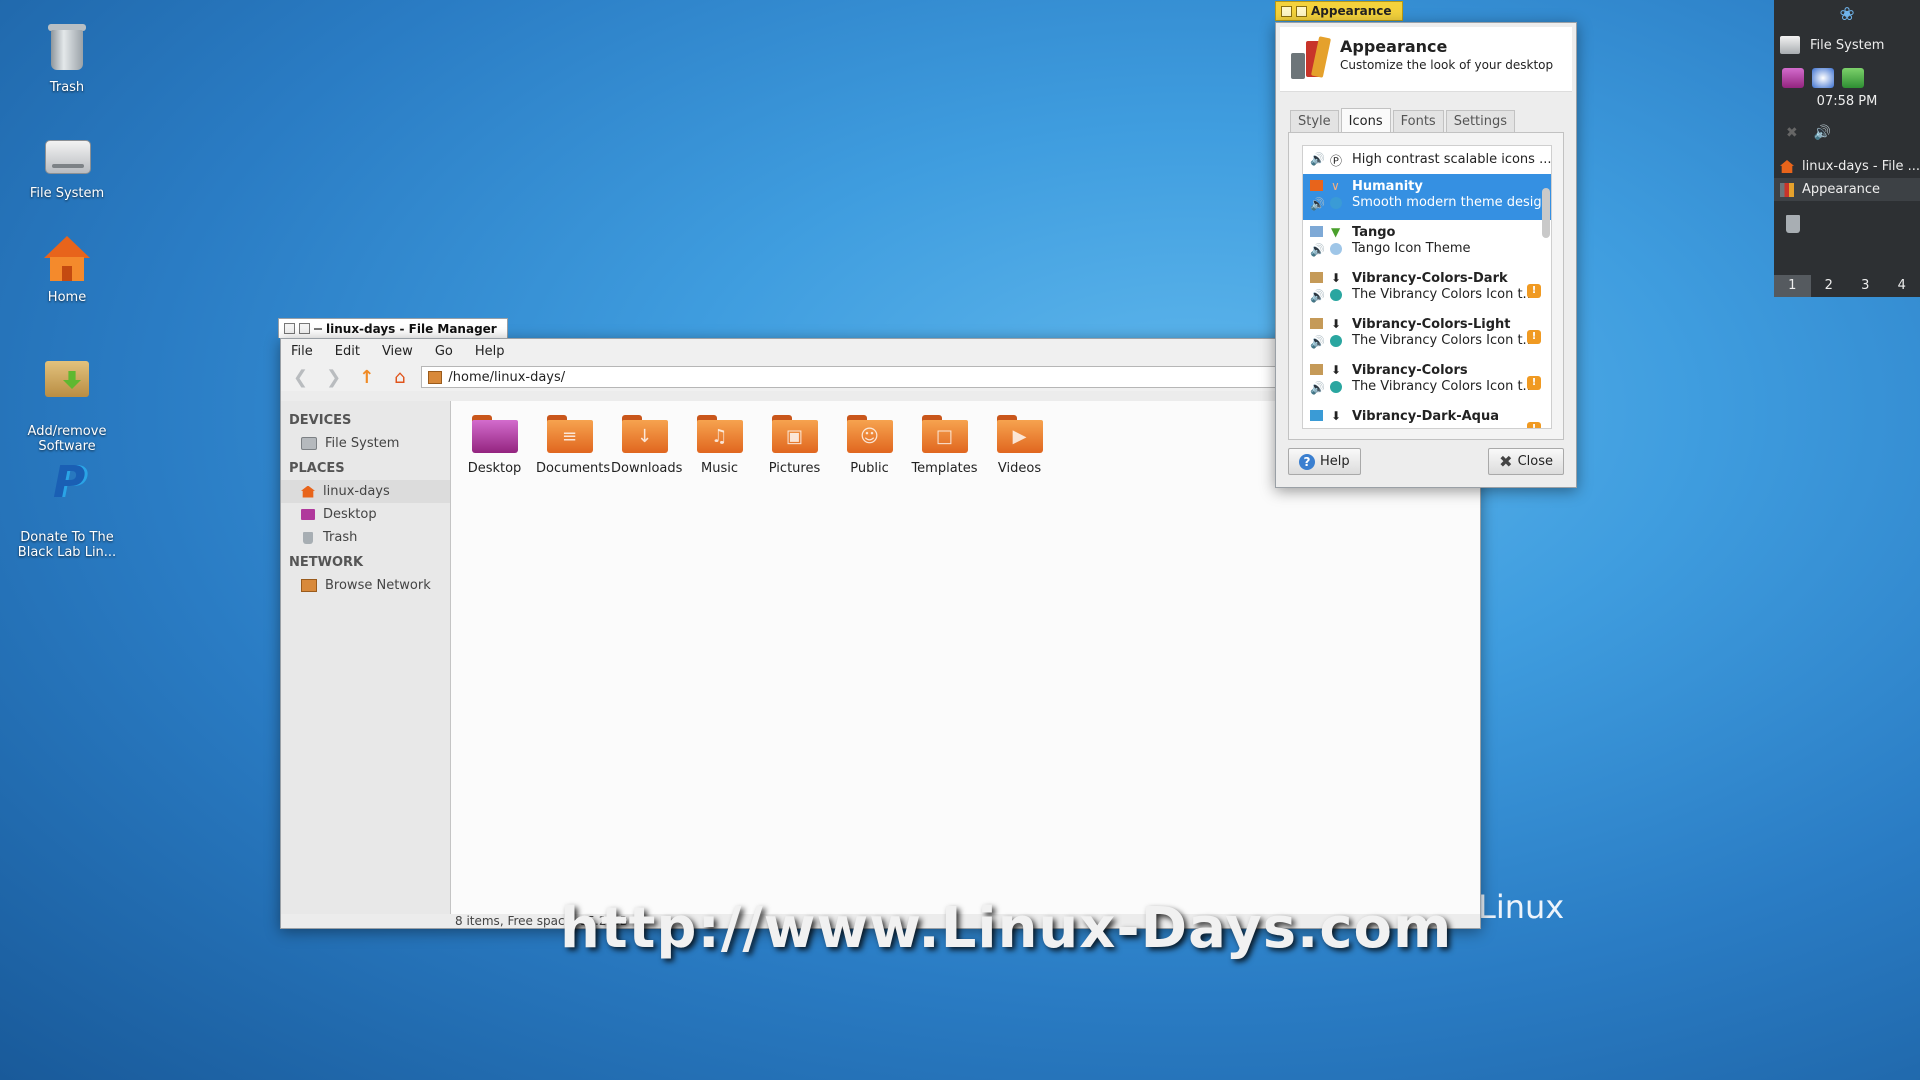 This screenshot has width=1920, height=1080. I want to click on sidebar-item-label: Trash, so click(340, 537).